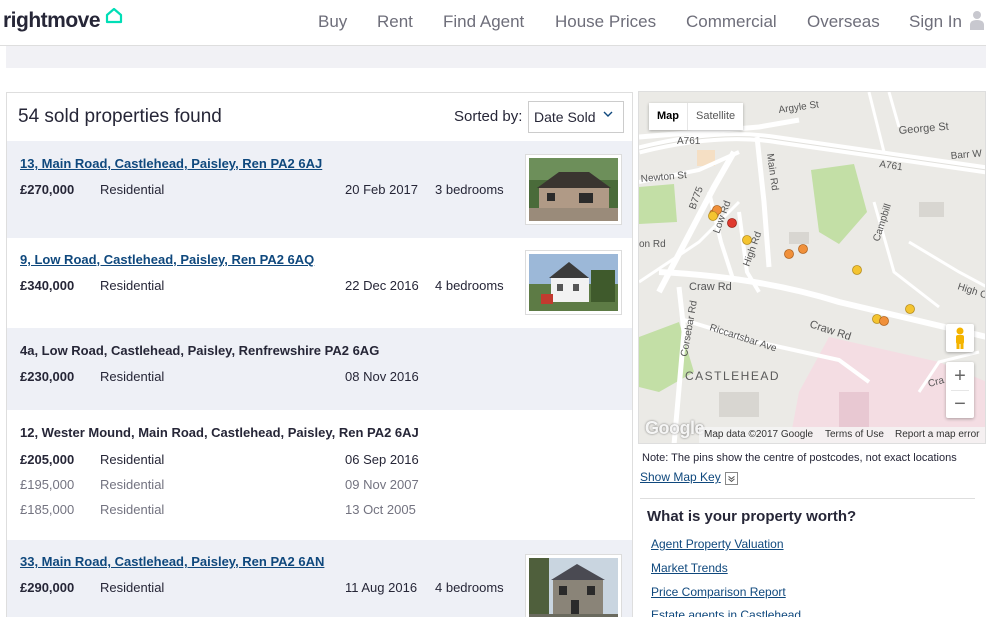  Describe the element at coordinates (807, 498) in the screenshot. I see `divider` at that location.